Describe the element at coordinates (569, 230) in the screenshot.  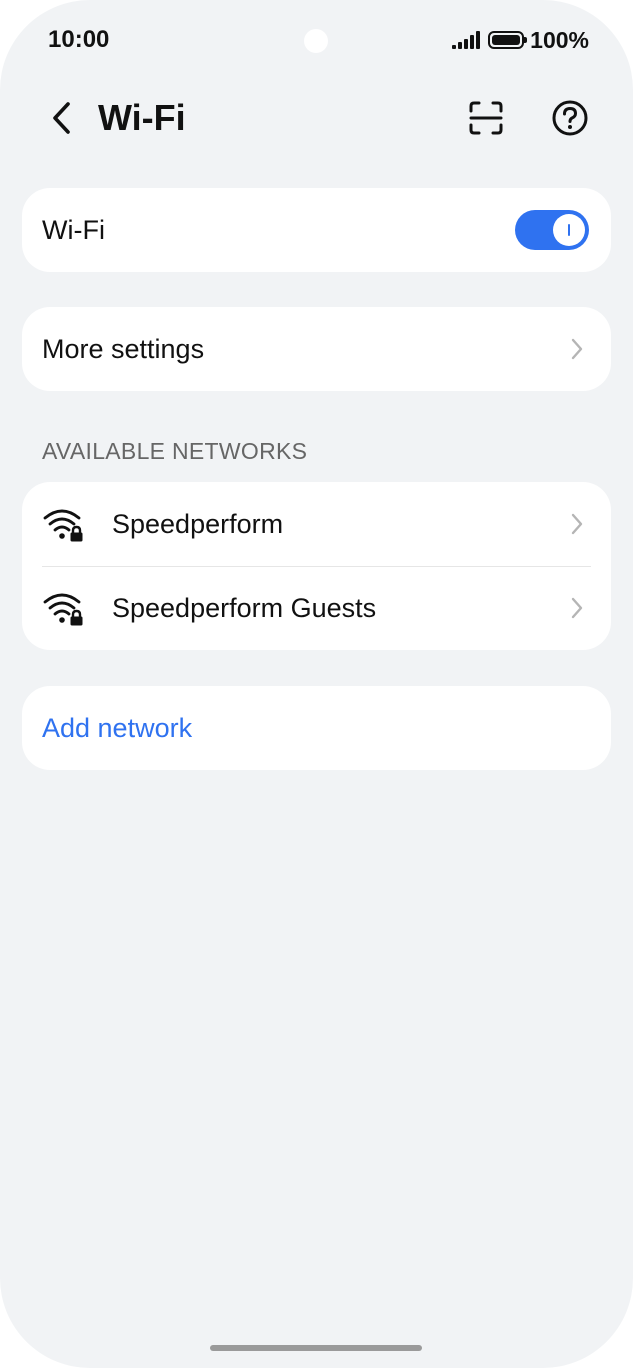
I see `toggle-knob` at that location.